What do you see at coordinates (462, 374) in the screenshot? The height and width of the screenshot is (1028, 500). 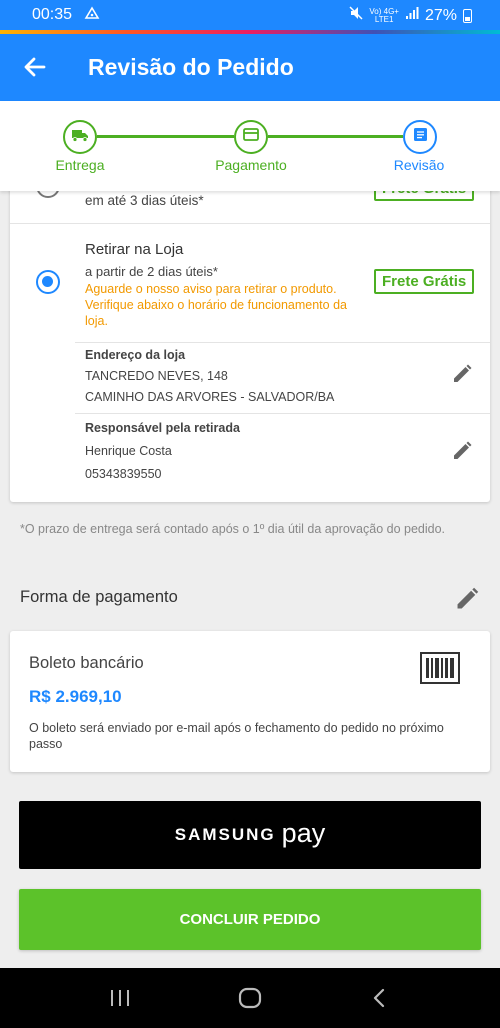 I see `edit-address-icon` at bounding box center [462, 374].